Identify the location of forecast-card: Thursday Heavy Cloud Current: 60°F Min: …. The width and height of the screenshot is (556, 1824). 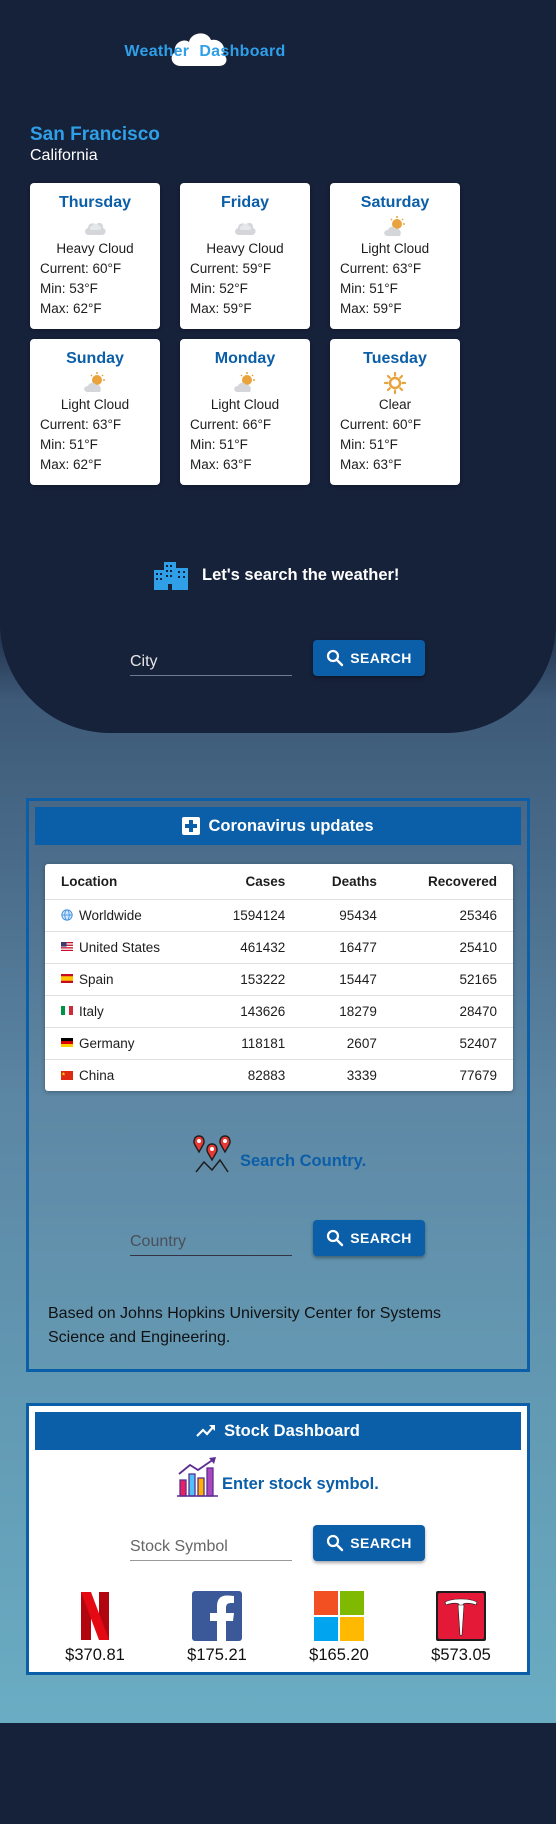
(95, 256).